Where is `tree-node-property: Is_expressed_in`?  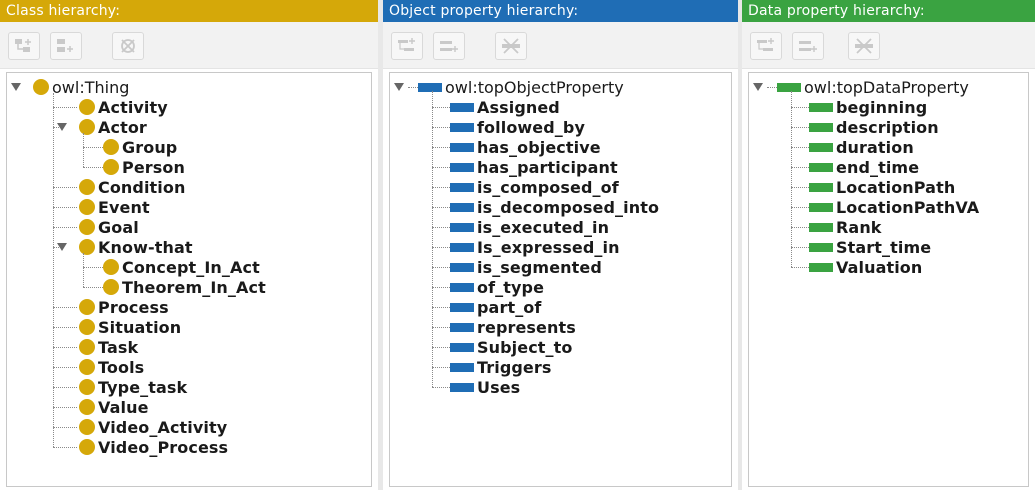
tree-node-property: Is_expressed_in is located at coordinates (535, 247).